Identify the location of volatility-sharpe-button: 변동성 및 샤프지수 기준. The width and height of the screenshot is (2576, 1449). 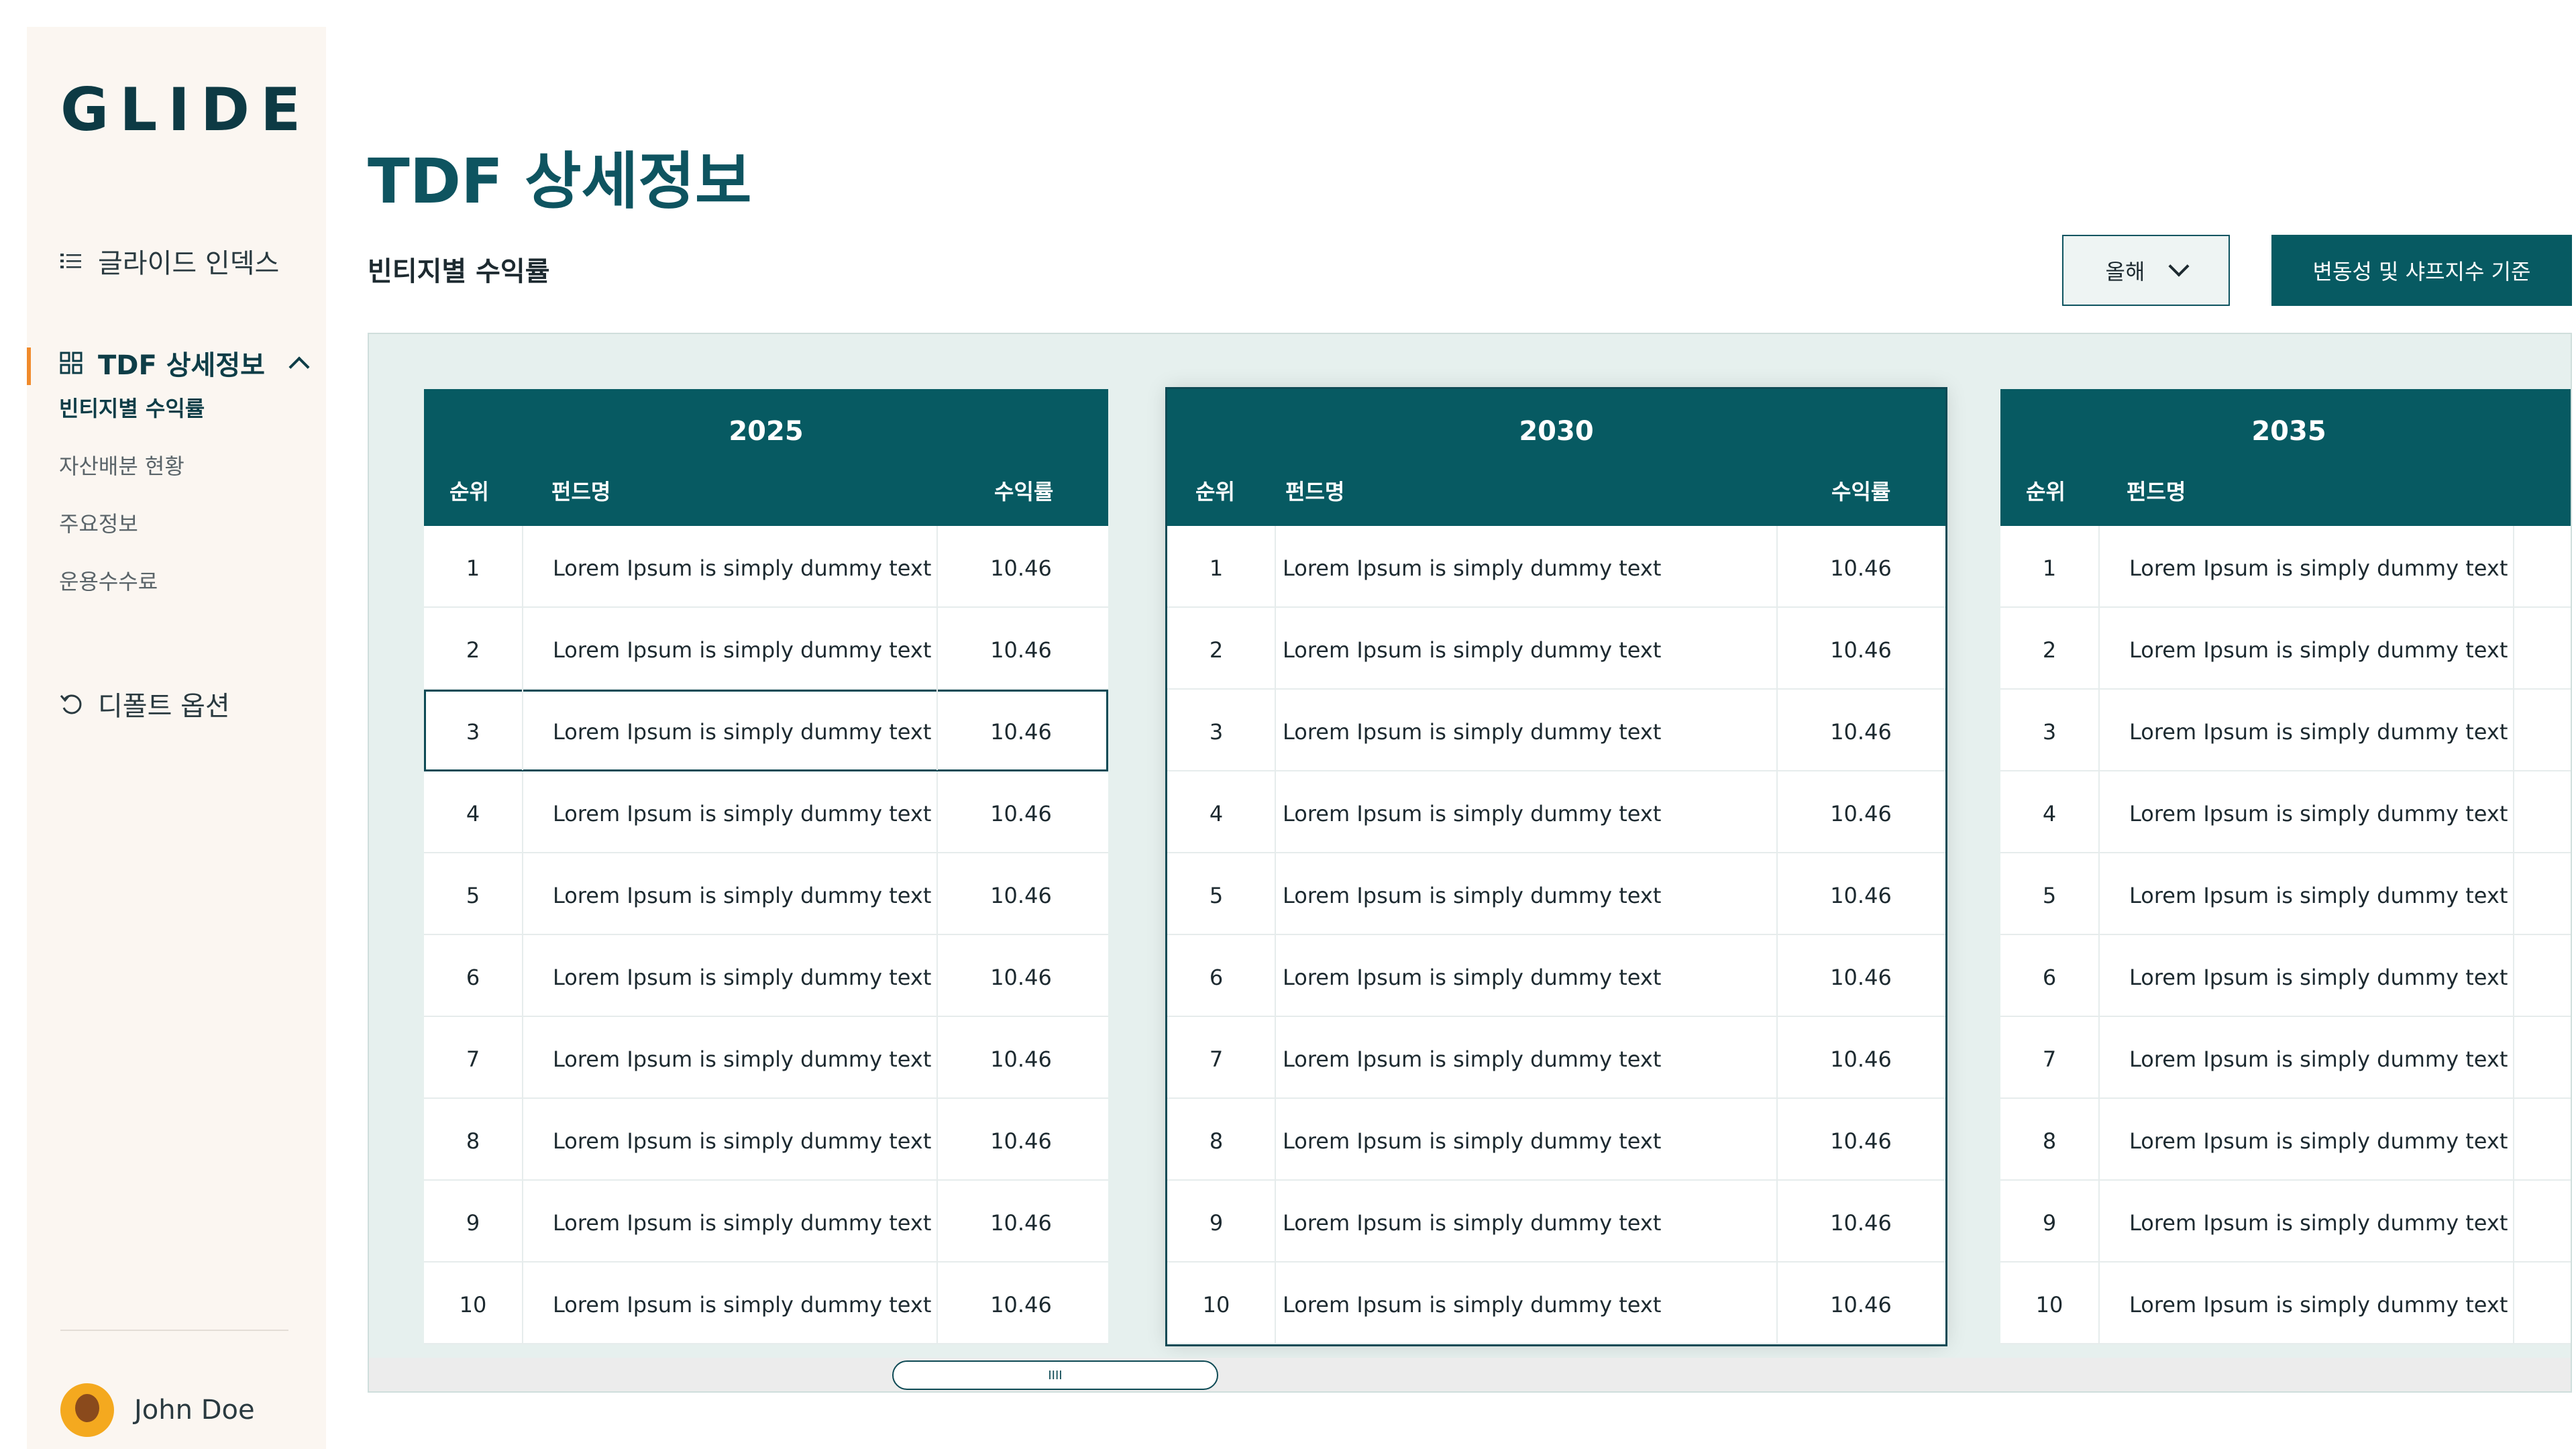
(2421, 270).